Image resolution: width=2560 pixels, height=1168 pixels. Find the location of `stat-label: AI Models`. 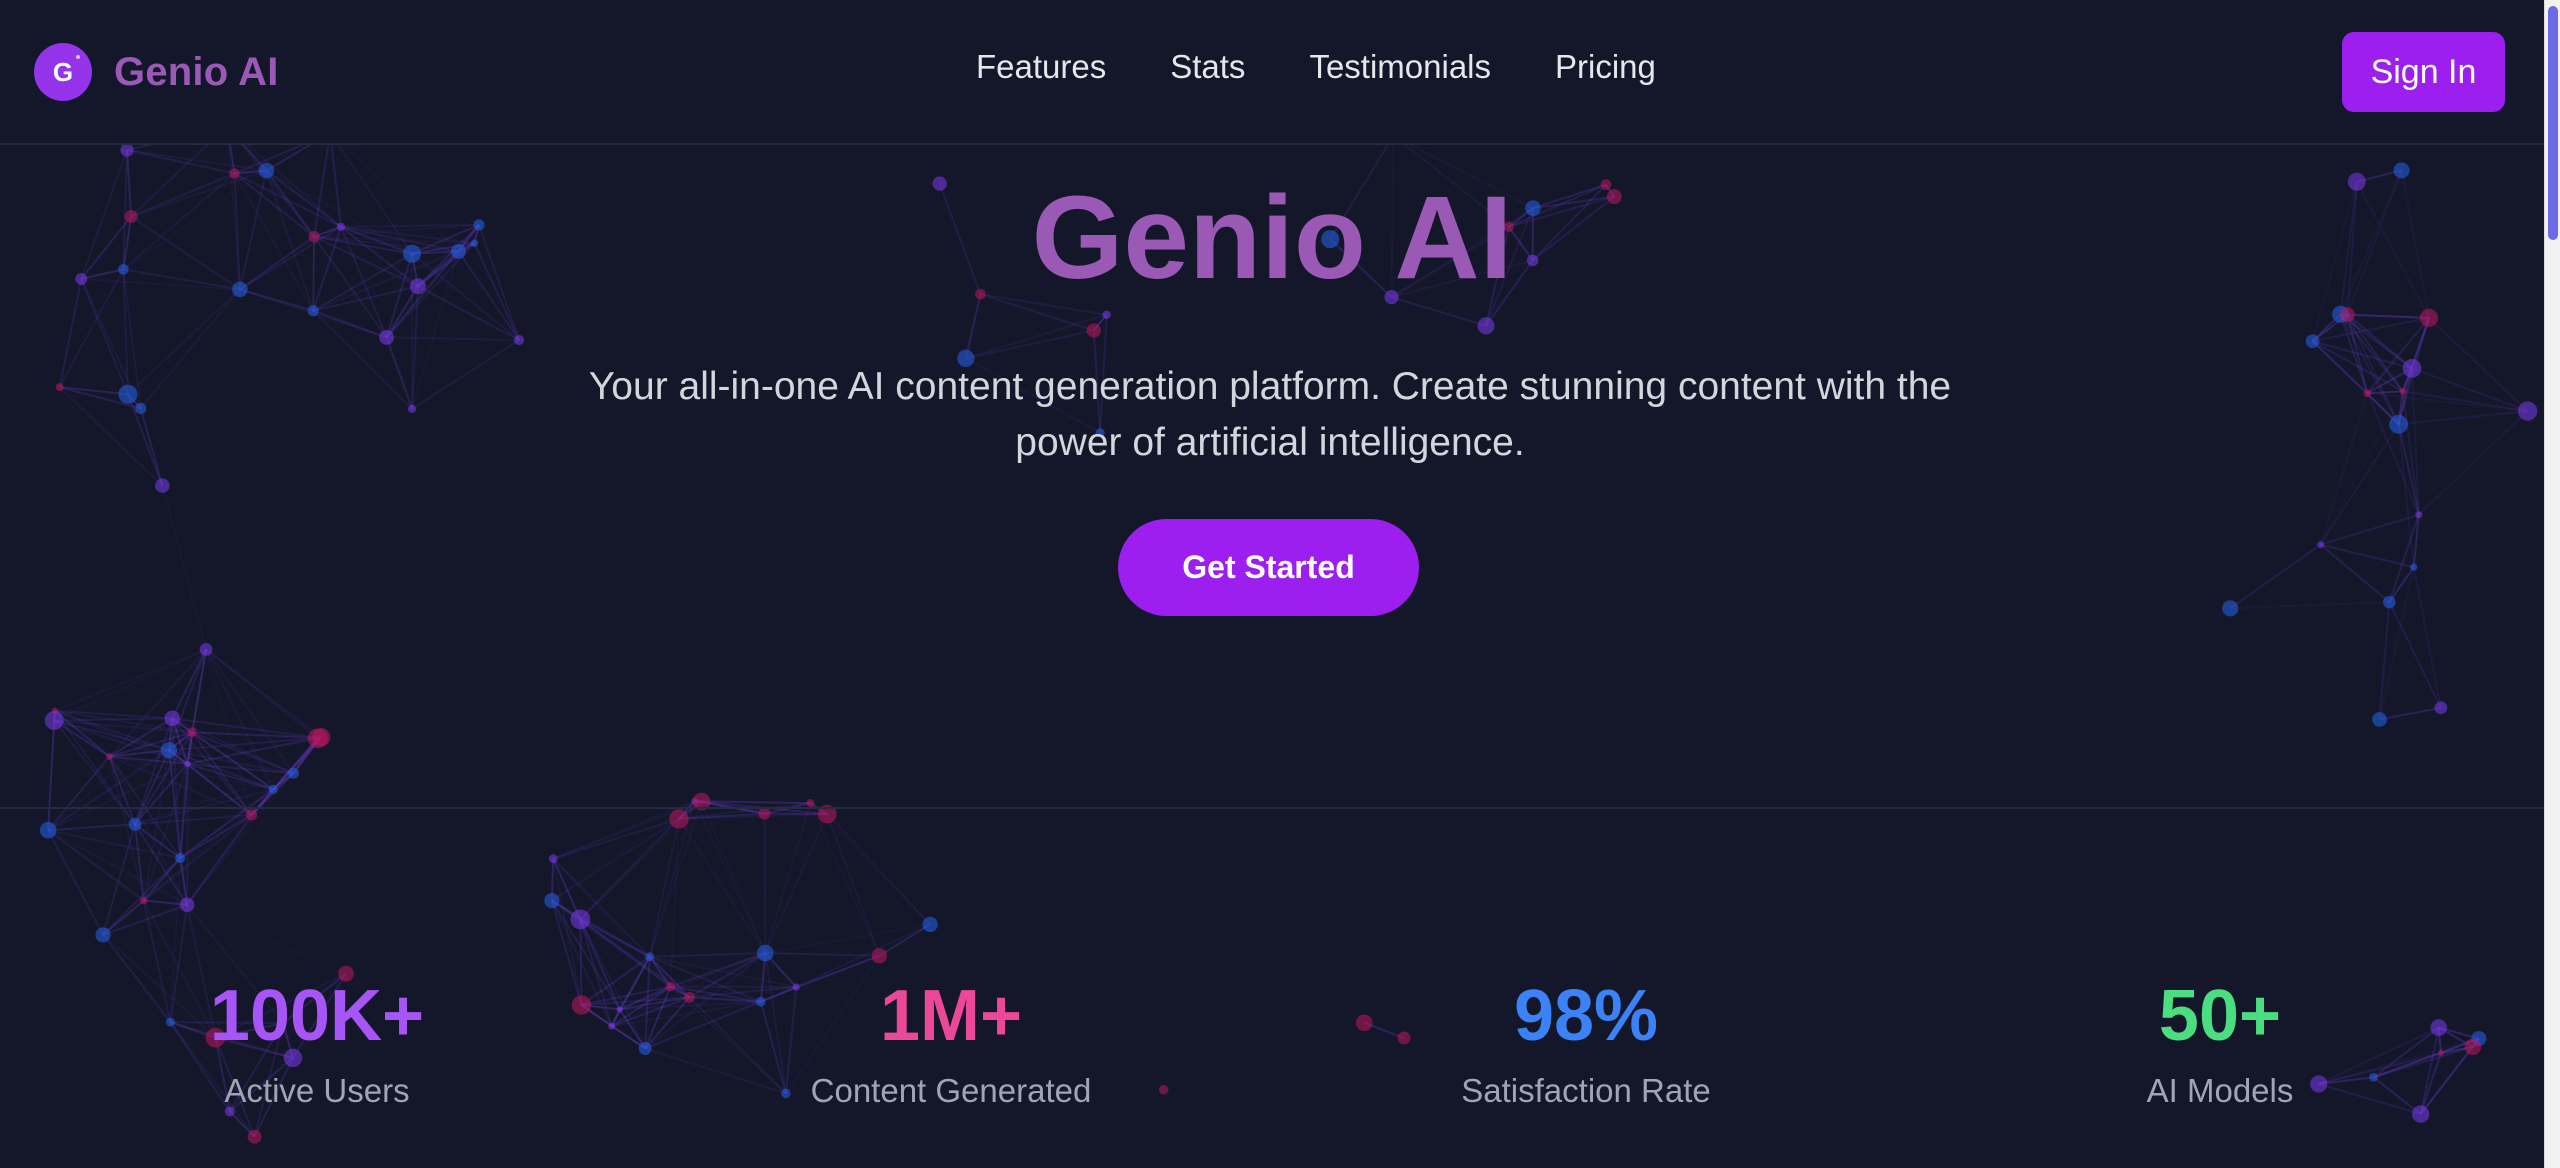

stat-label: AI Models is located at coordinates (2220, 1090).